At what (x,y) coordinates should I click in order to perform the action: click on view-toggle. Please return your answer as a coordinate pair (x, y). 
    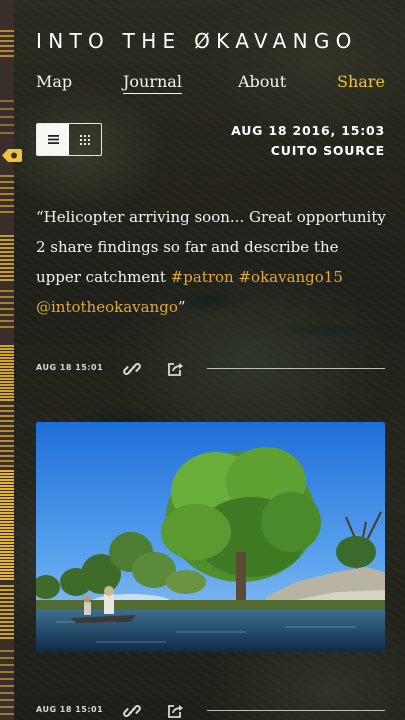
    Looking at the image, I should click on (69, 139).